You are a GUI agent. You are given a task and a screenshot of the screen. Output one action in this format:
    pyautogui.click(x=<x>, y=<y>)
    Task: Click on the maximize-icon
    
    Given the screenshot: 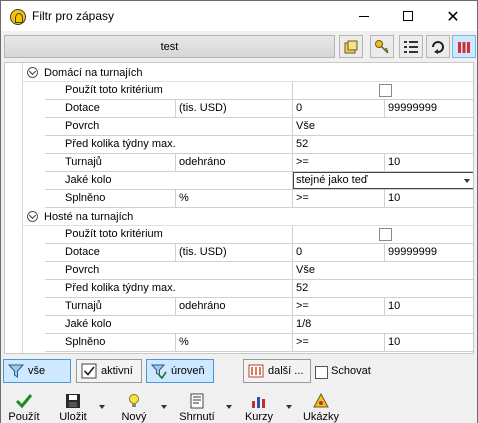 What is the action you would take?
    pyautogui.click(x=408, y=16)
    